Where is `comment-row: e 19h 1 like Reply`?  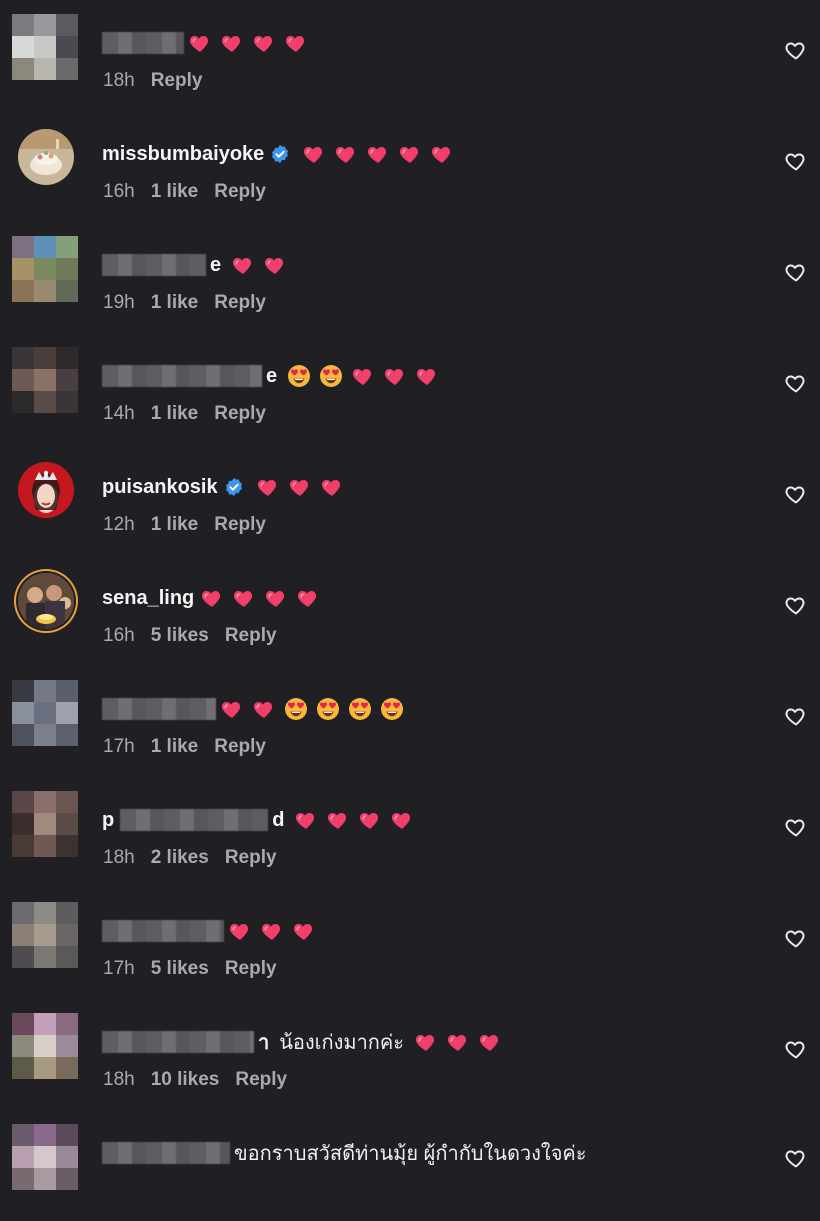 comment-row: e 19h 1 like Reply is located at coordinates (410, 277).